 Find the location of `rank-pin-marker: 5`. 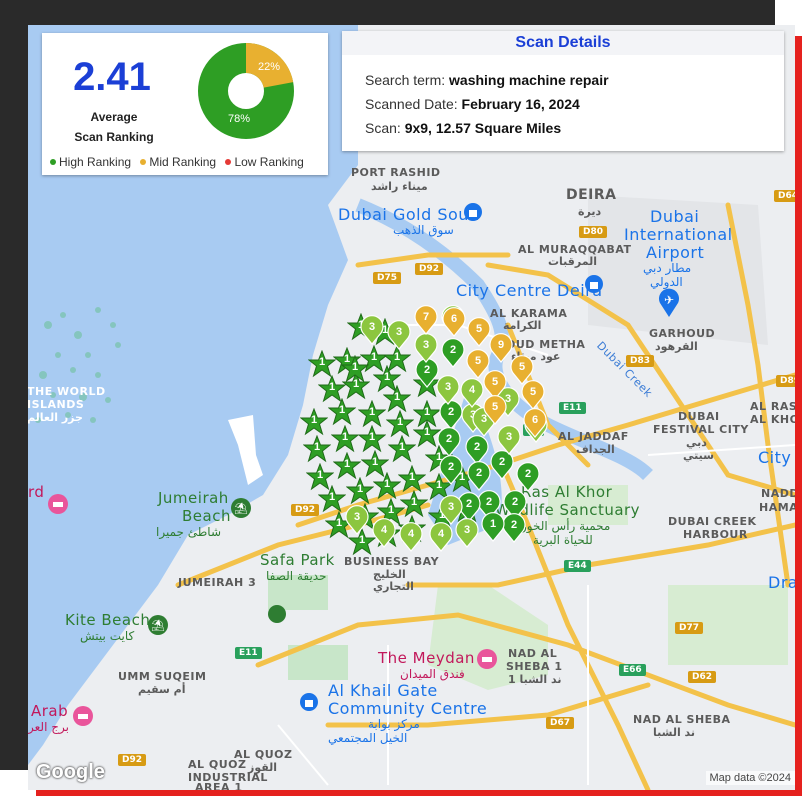

rank-pin-marker: 5 is located at coordinates (495, 410).